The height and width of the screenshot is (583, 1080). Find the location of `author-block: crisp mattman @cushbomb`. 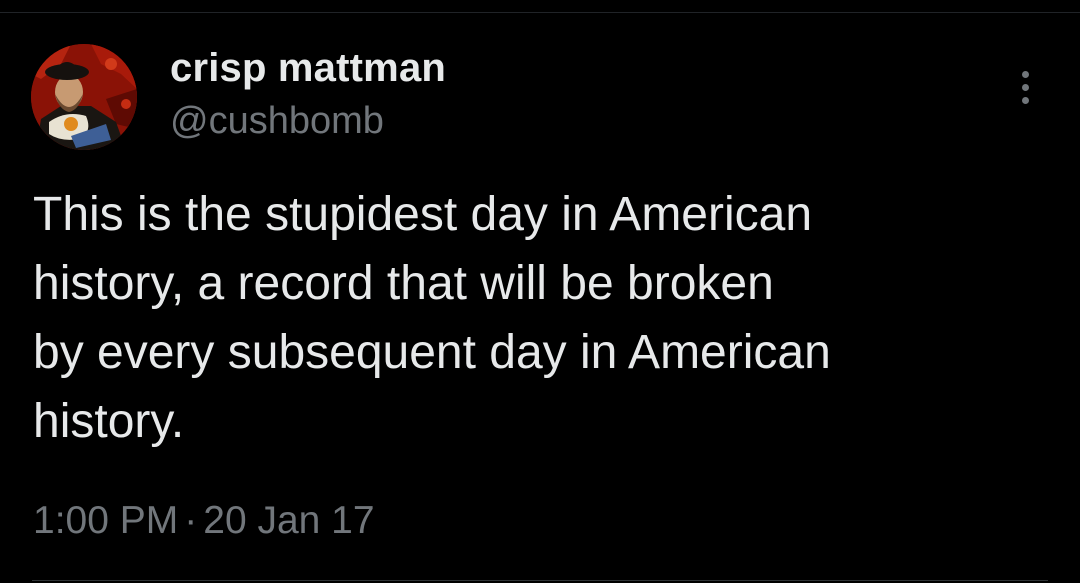

author-block: crisp mattman @cushbomb is located at coordinates (308, 95).